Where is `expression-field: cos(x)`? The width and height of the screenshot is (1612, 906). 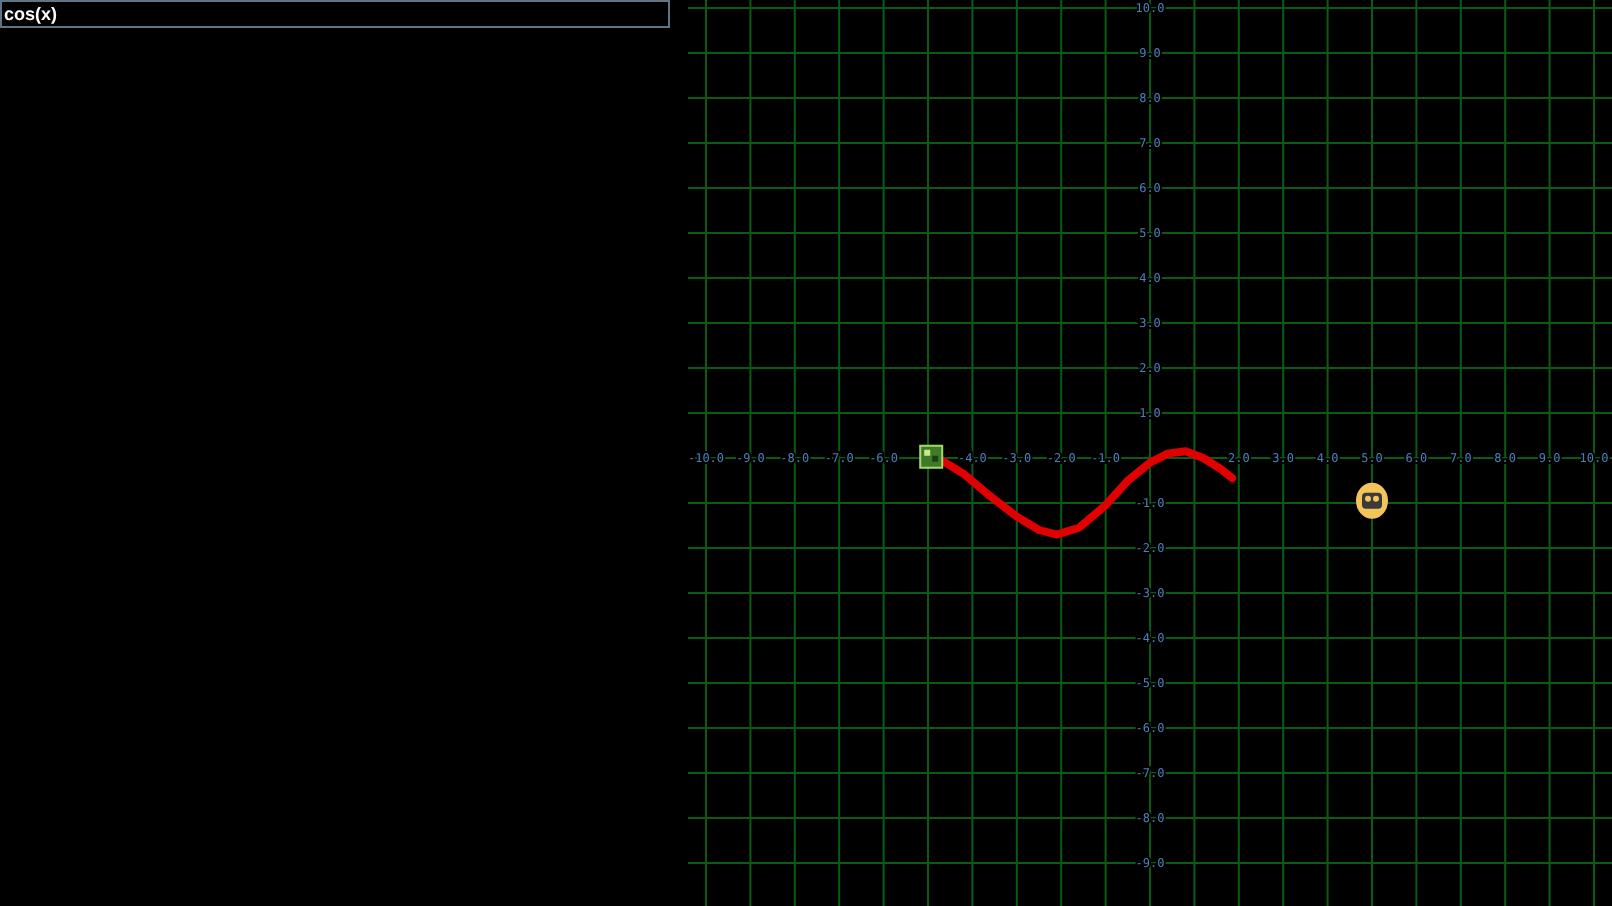 expression-field: cos(x) is located at coordinates (335, 14).